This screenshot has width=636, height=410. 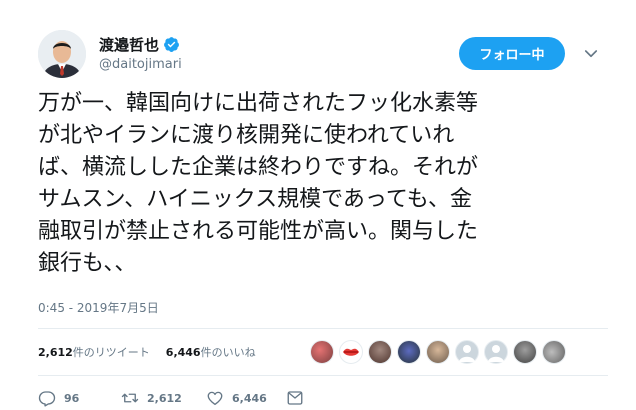 I want to click on lips-icon, so click(x=351, y=352).